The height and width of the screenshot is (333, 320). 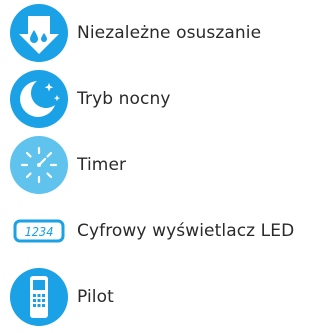 I want to click on water-drop-arrow-icon, so click(x=39, y=33).